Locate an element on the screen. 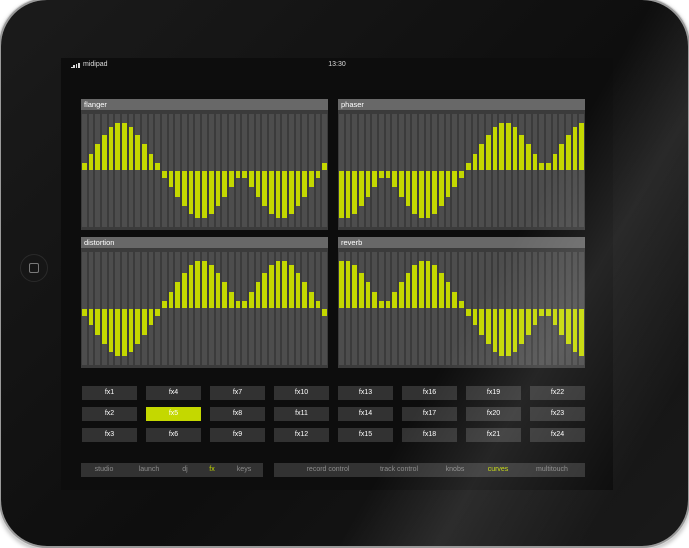  fx-button-fx18: fx18 is located at coordinates (429, 435).